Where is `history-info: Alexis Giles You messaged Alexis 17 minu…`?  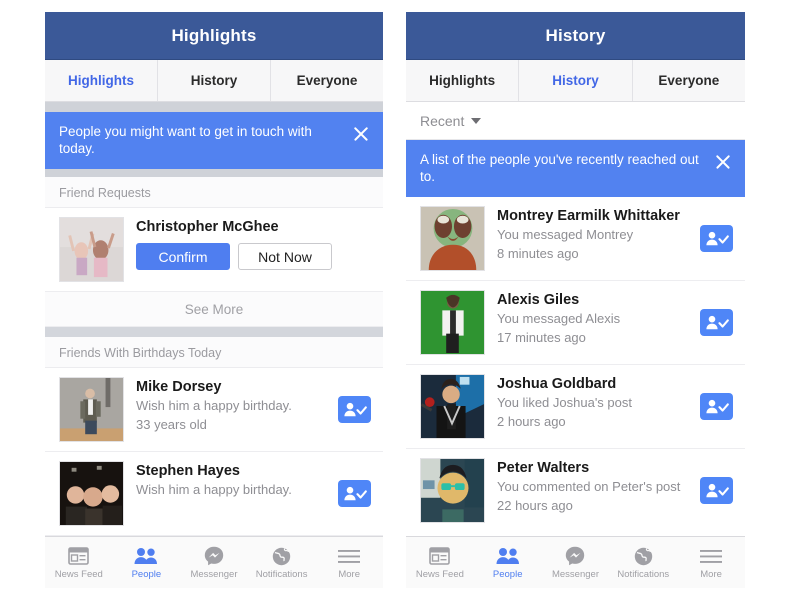
history-info: Alexis Giles You messaged Alexis 17 minu… is located at coordinates (592, 318).